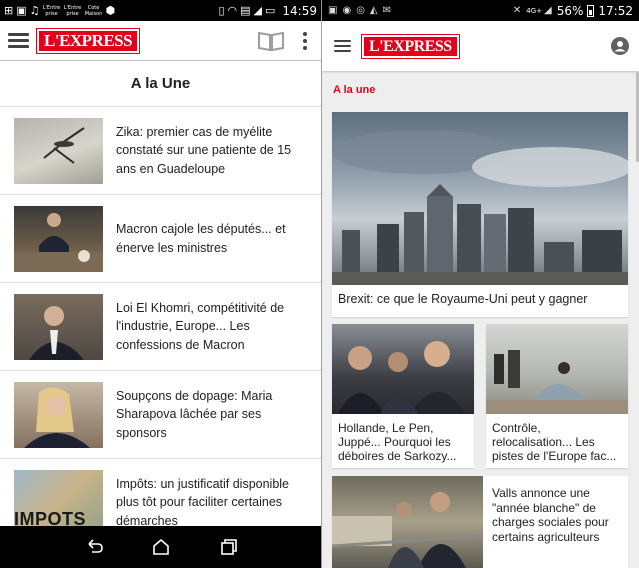 The height and width of the screenshot is (568, 639). I want to click on snapchat-icon: ◭, so click(373, 10).